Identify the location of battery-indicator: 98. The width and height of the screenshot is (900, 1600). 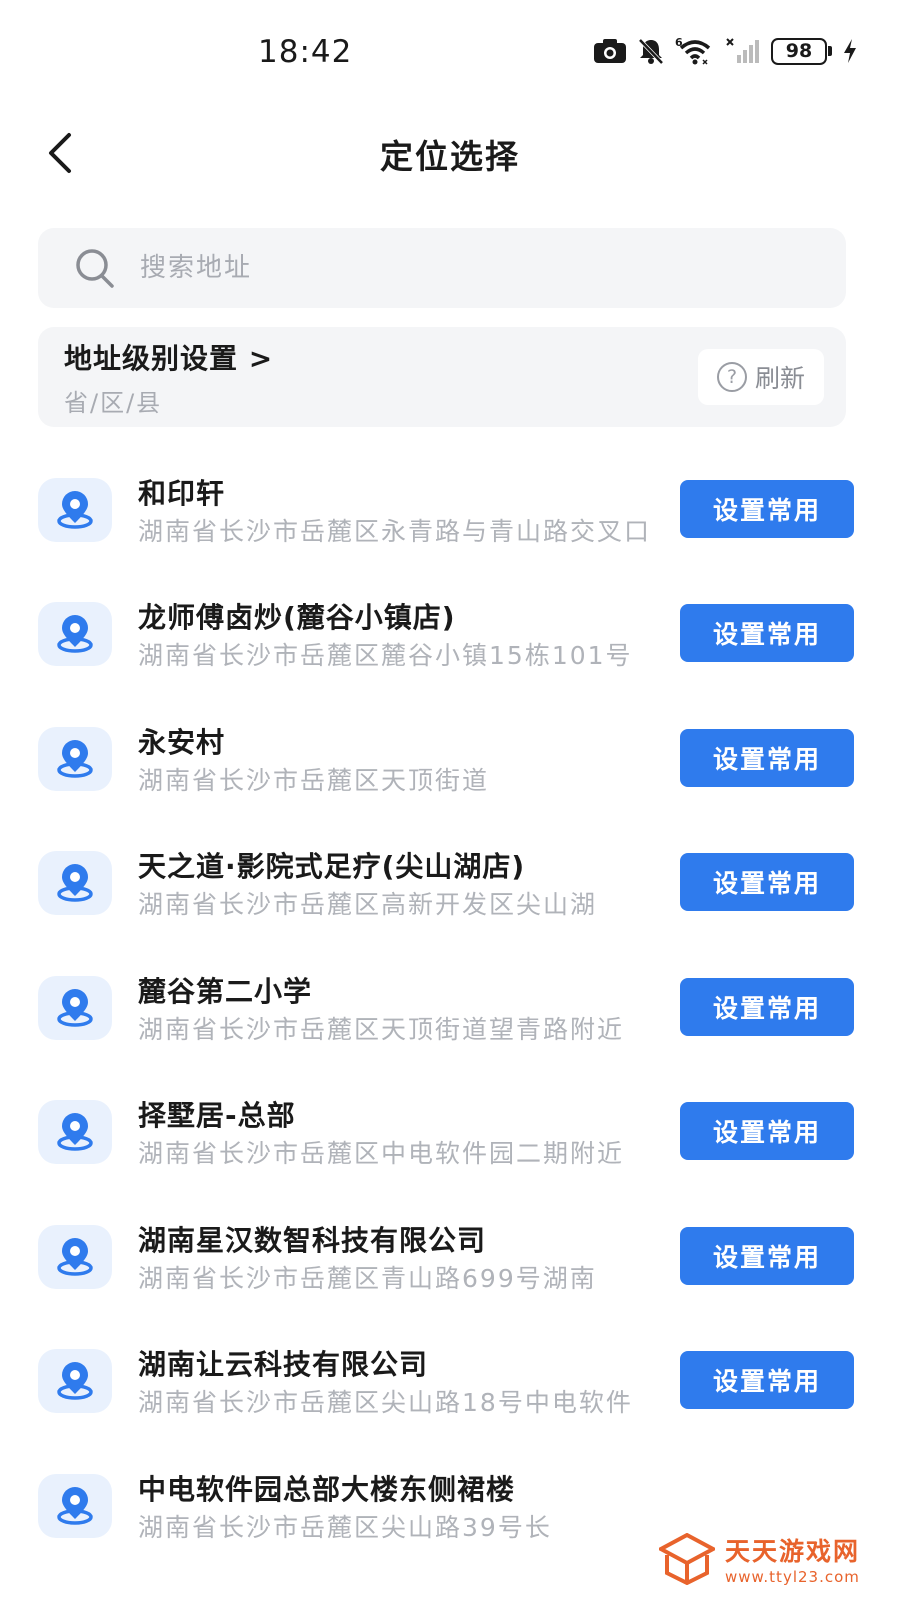
(801, 51).